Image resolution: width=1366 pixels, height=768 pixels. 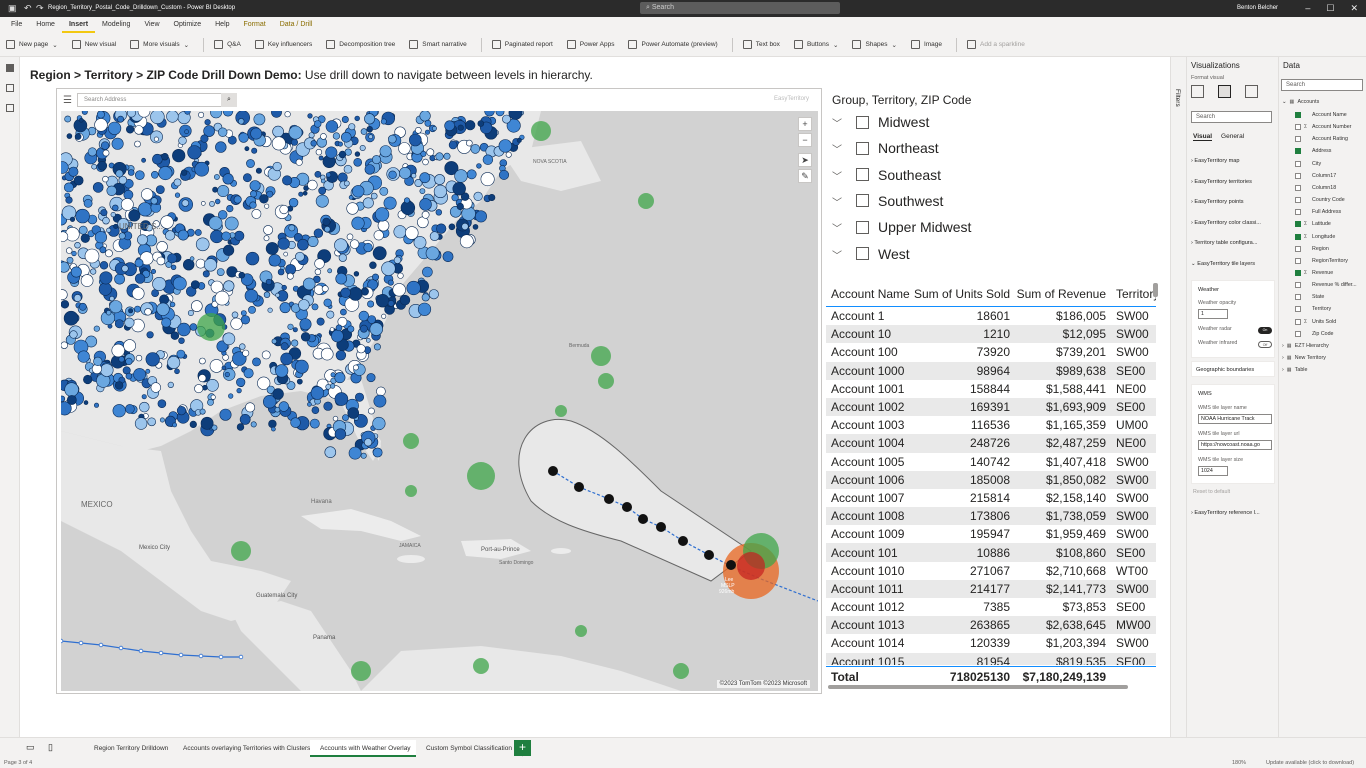 I want to click on menu-view: View, so click(x=151, y=25).